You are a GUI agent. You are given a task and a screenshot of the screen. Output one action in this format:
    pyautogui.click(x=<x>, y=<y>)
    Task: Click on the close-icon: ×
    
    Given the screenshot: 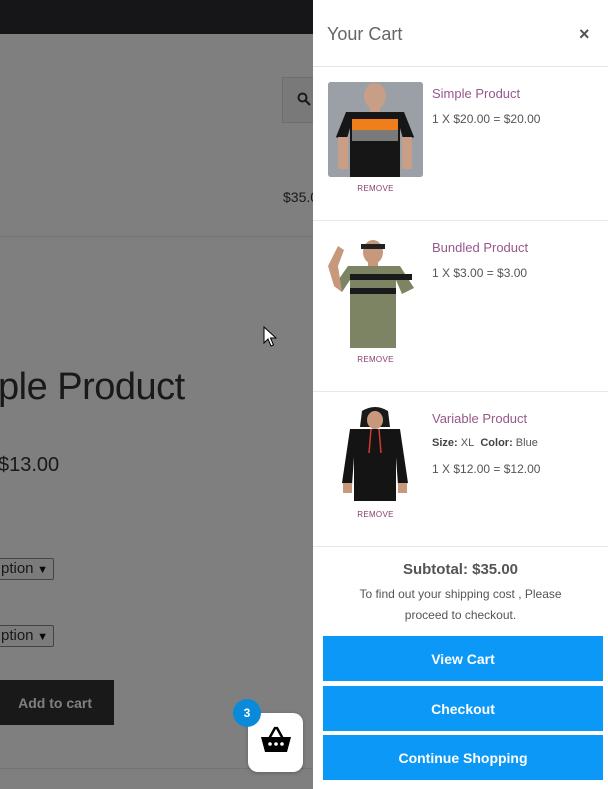 What is the action you would take?
    pyautogui.click(x=584, y=34)
    